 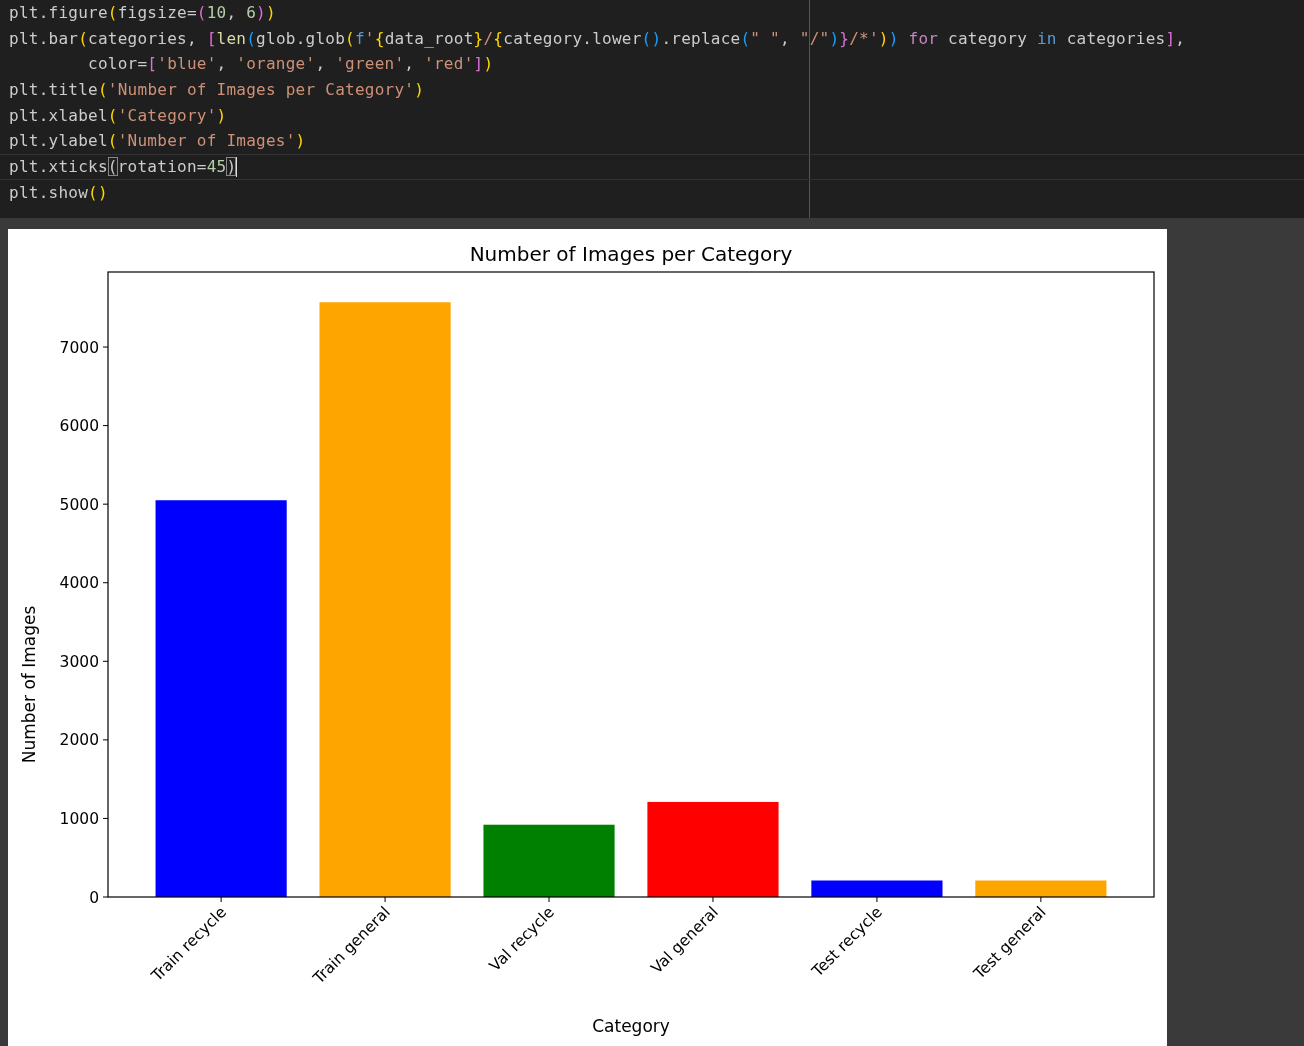 What do you see at coordinates (79, 661) in the screenshot?
I see `y-tick-label: 3000` at bounding box center [79, 661].